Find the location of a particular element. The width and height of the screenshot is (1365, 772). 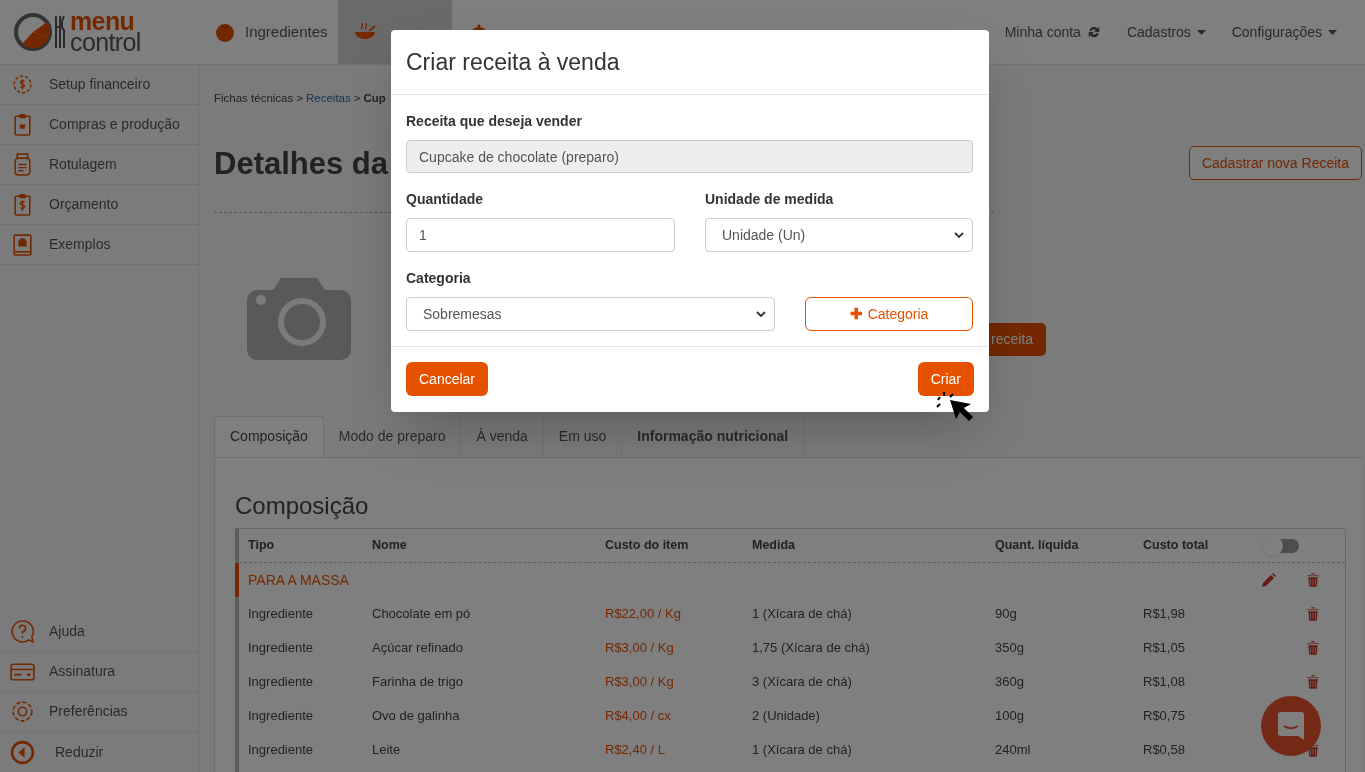

plus-icon: ✚ is located at coordinates (856, 314).